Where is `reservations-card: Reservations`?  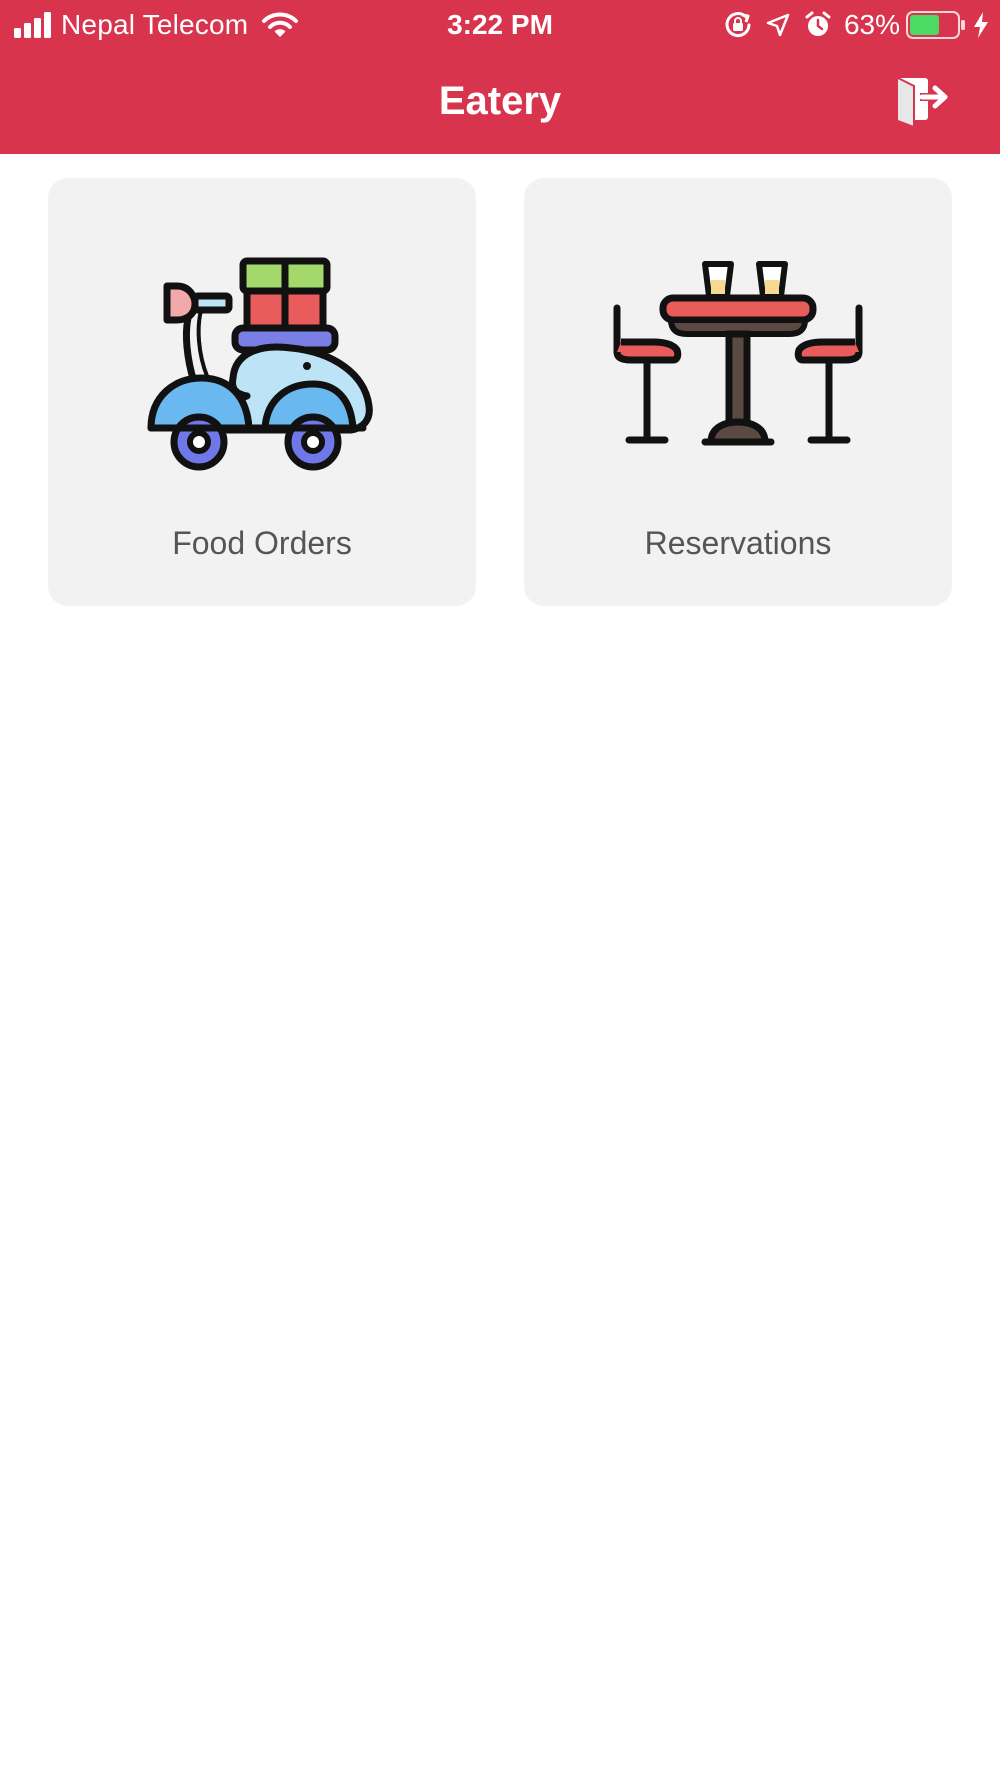 reservations-card: Reservations is located at coordinates (738, 392).